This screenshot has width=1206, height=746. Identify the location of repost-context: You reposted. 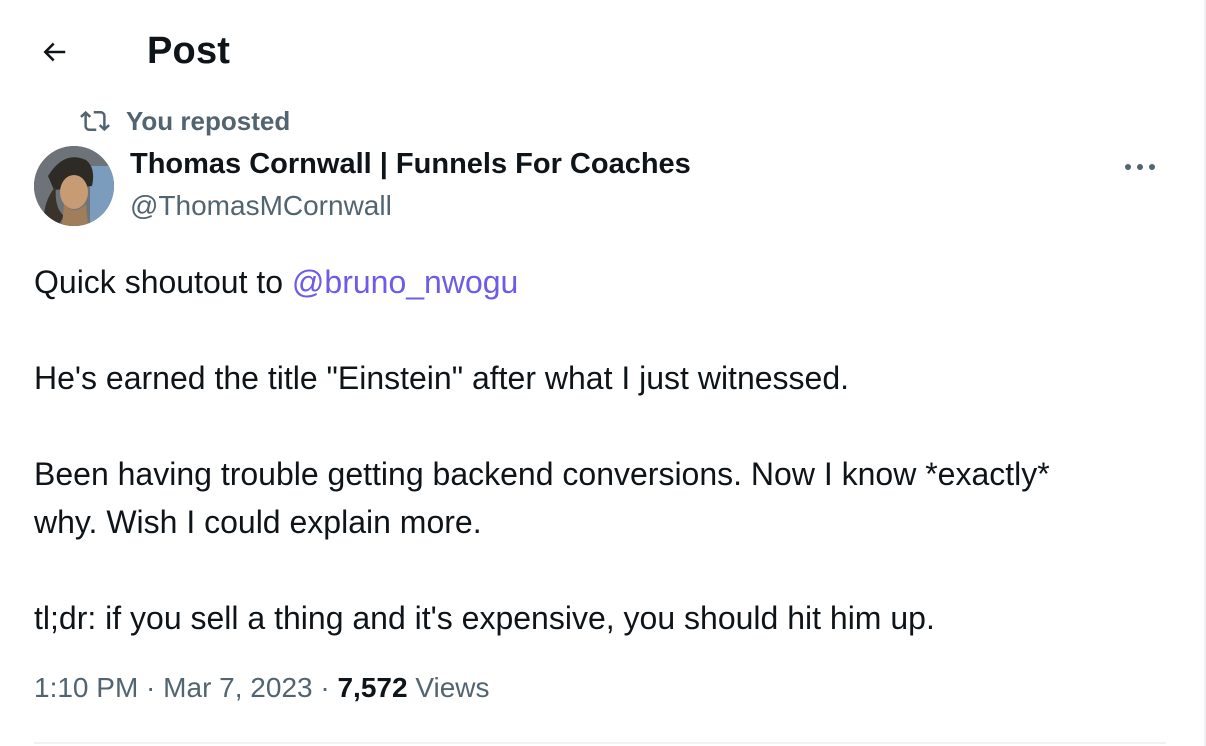
(185, 121).